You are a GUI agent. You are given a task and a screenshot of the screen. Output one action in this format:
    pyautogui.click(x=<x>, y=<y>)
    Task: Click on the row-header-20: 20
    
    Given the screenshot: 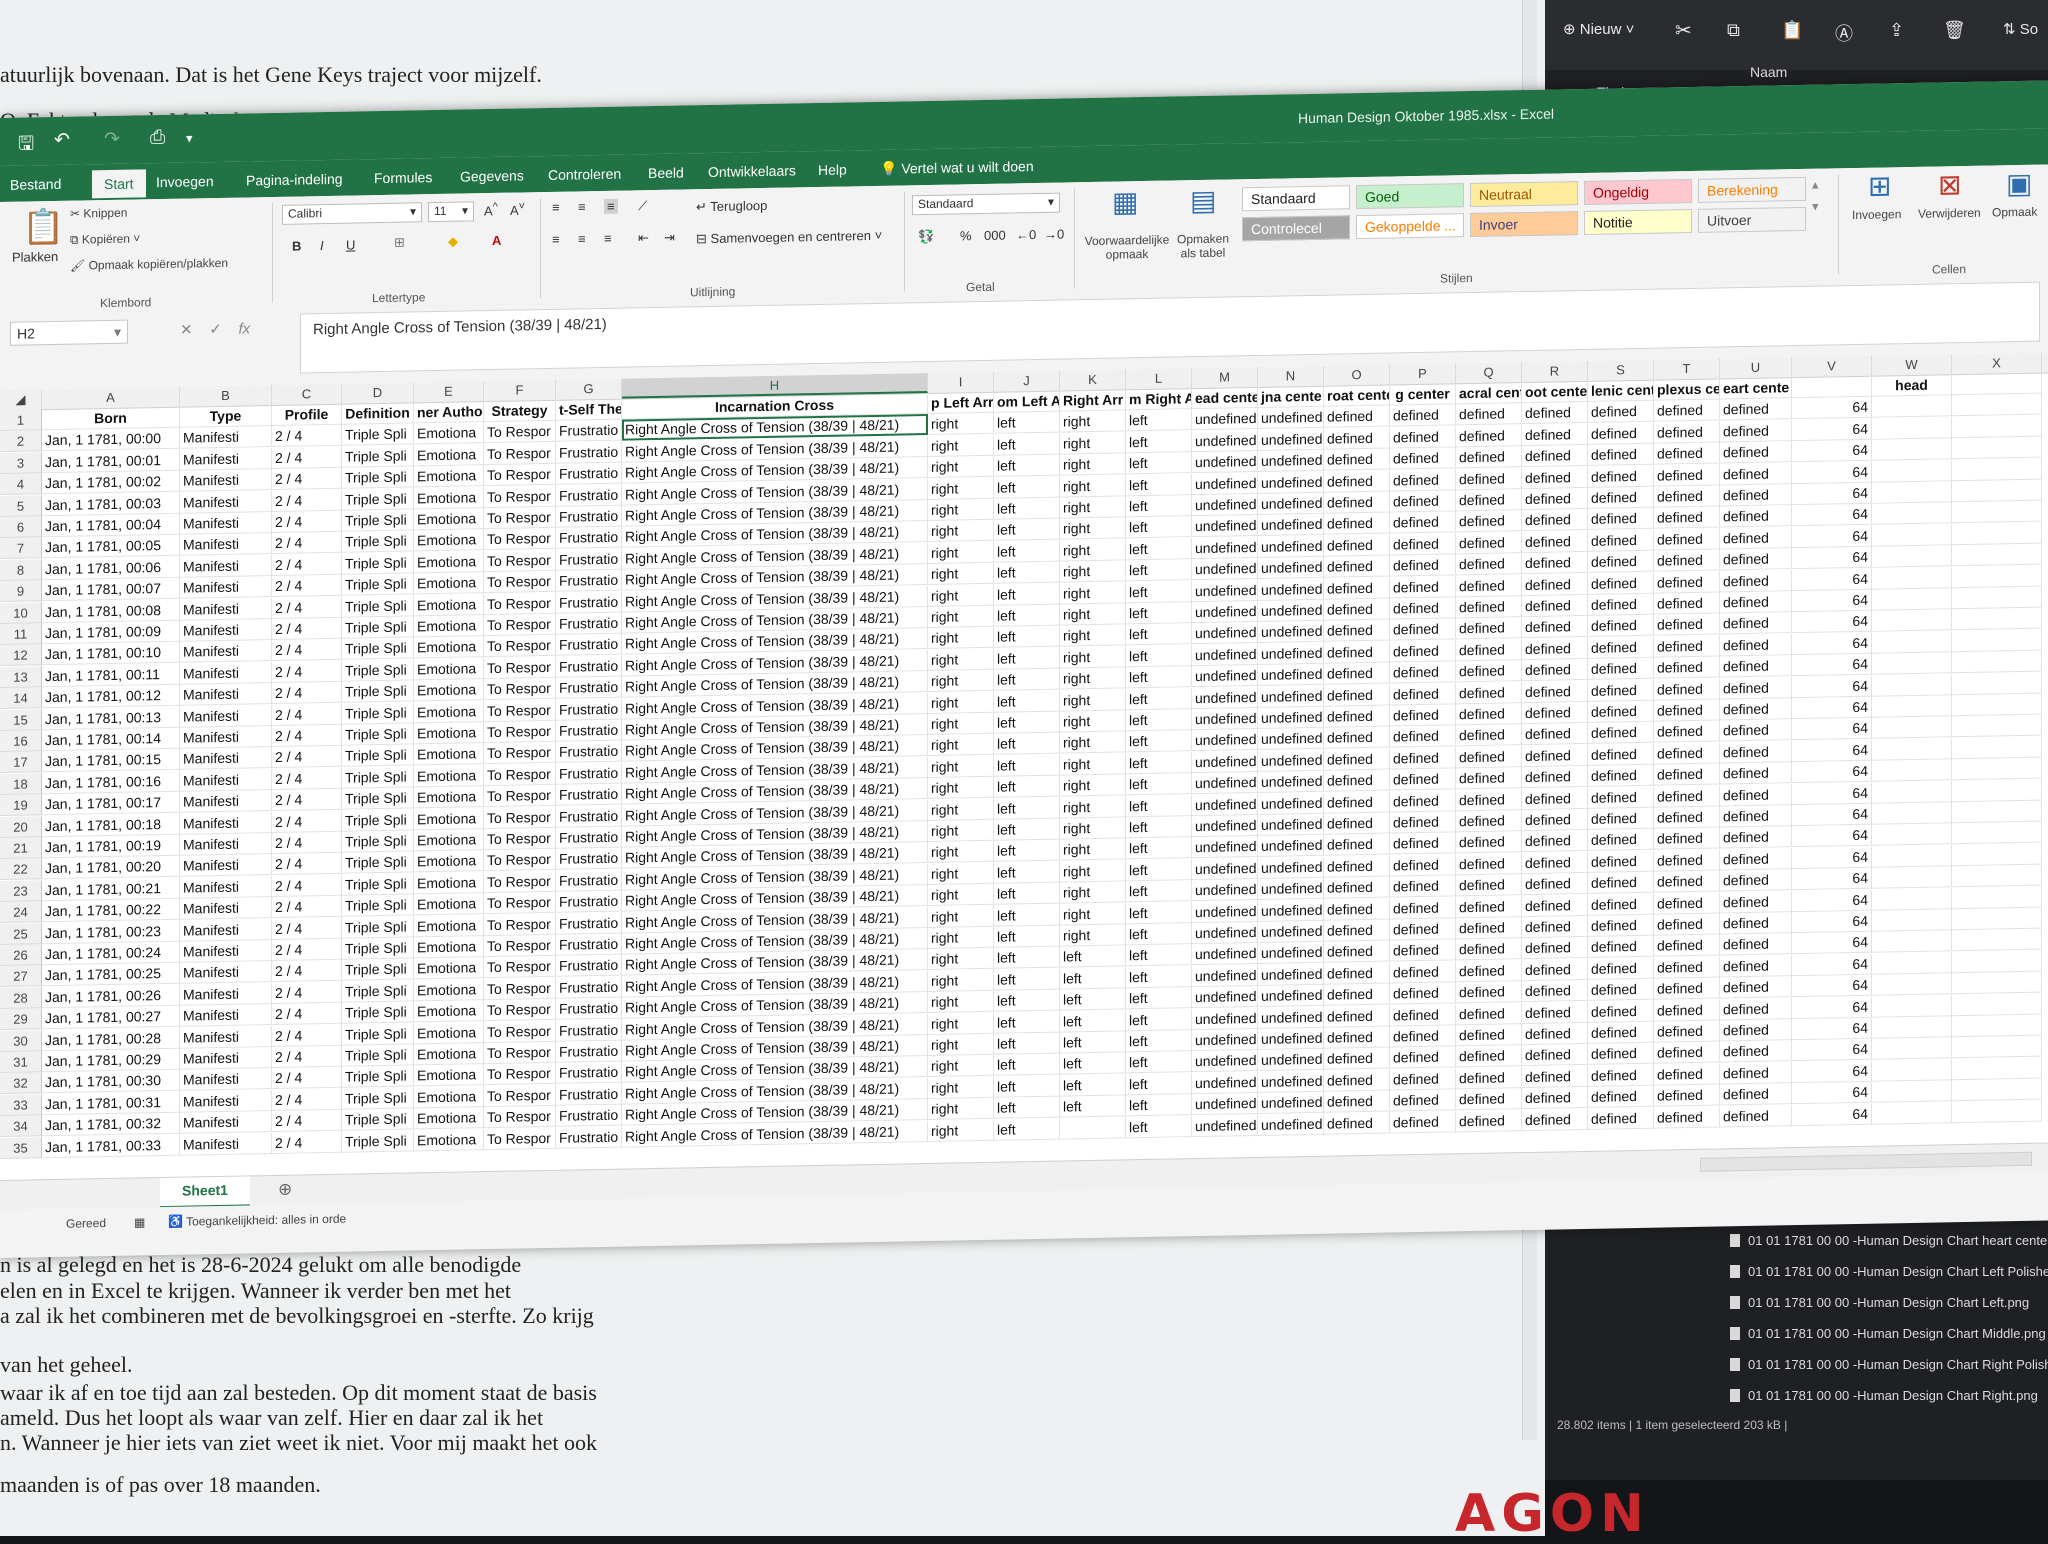 What is the action you would take?
    pyautogui.click(x=21, y=826)
    